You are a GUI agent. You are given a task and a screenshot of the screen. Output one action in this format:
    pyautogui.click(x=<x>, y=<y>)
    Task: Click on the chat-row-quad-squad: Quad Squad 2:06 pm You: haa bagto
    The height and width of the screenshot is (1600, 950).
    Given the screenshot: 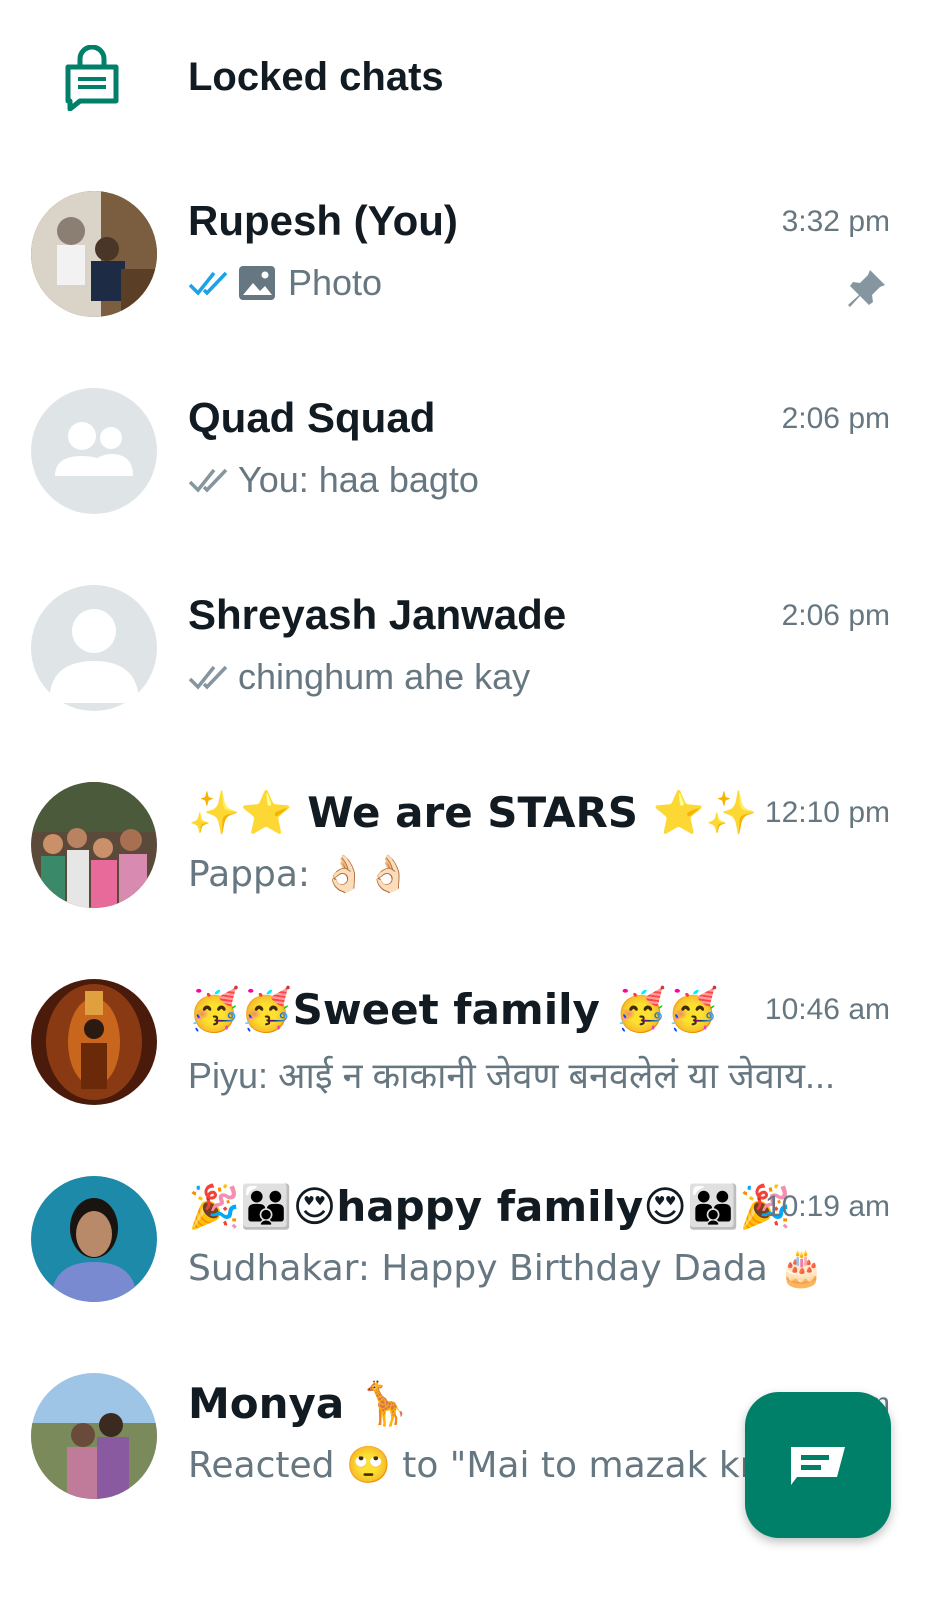 What is the action you would take?
    pyautogui.click(x=475, y=460)
    